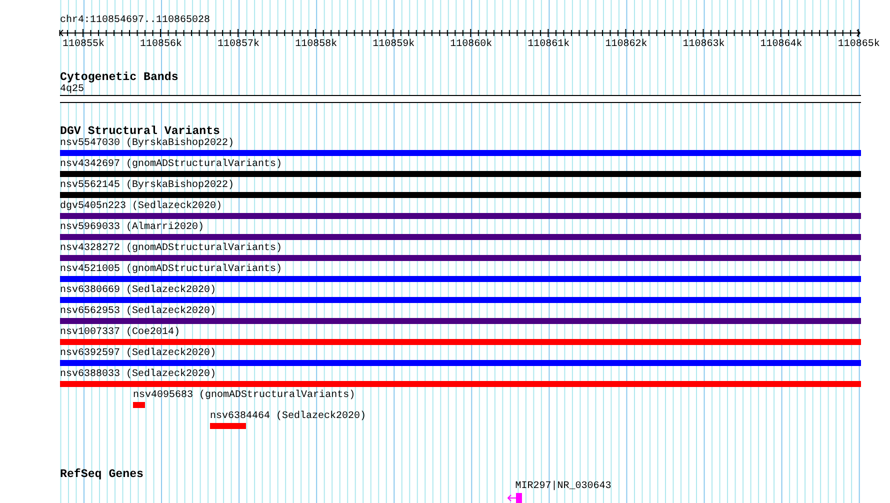 The height and width of the screenshot is (503, 890). What do you see at coordinates (244, 395) in the screenshot?
I see `variant-label: nsv4095683 (gnomADStructuralVariants)` at bounding box center [244, 395].